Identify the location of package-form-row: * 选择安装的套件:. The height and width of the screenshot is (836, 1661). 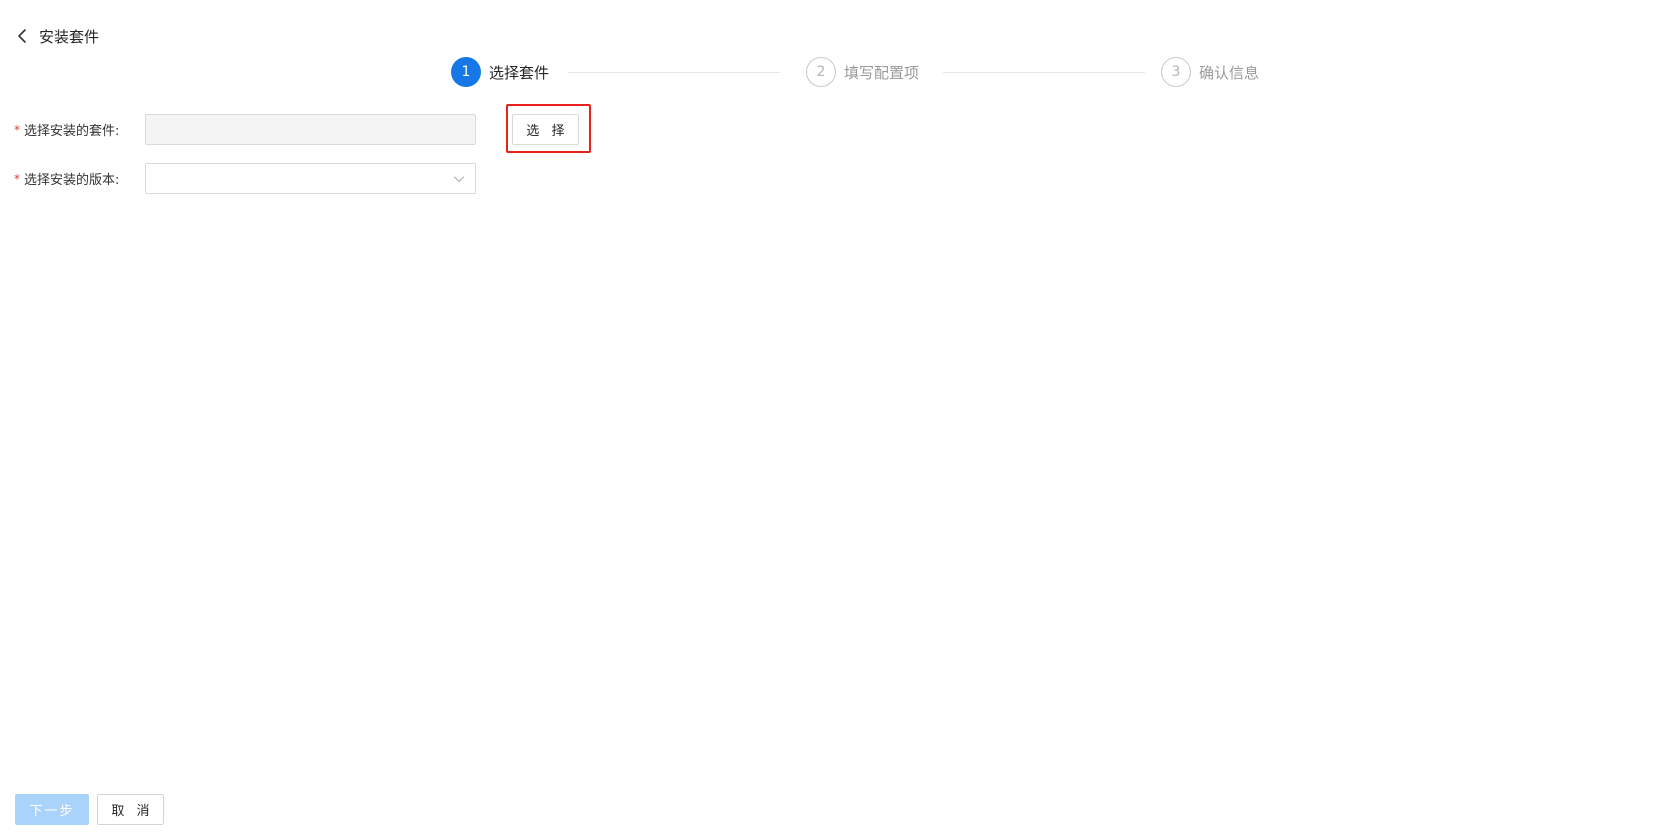
(245, 129).